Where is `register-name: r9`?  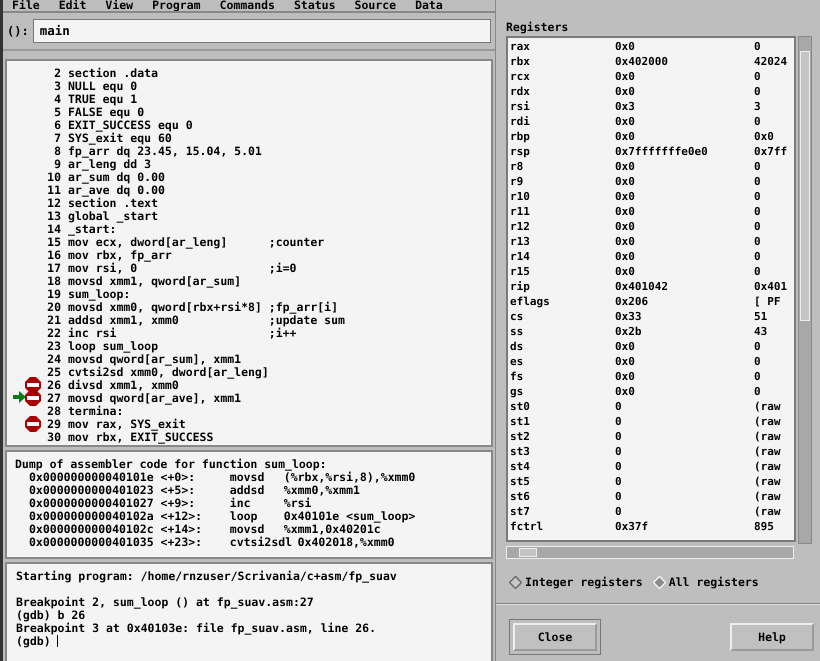 register-name: r9 is located at coordinates (517, 181).